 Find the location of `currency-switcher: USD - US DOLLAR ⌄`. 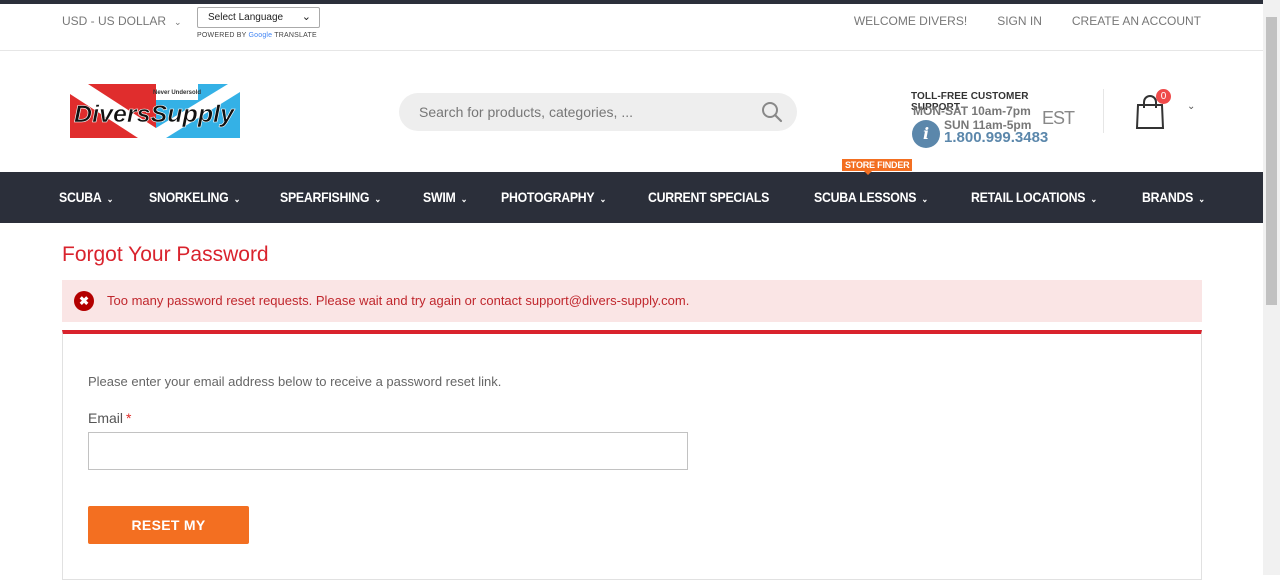

currency-switcher: USD - US DOLLAR ⌄ is located at coordinates (122, 21).